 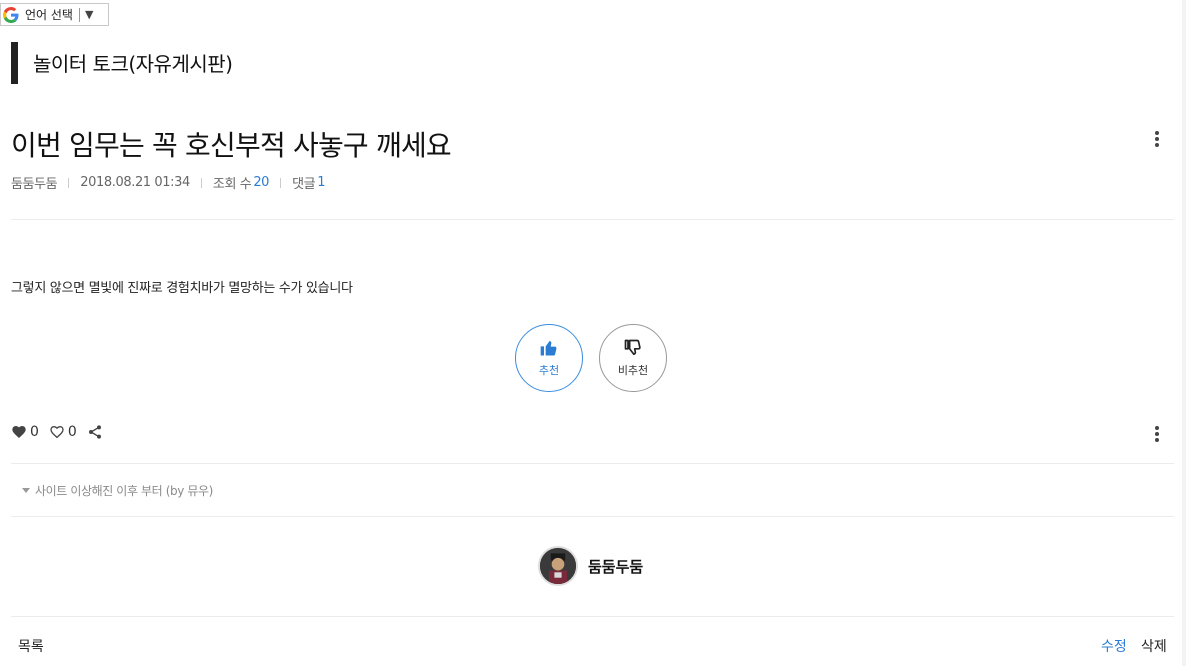 I want to click on post-title: 이번 임무는 꼭 호신부적 사놓구 깨세요, so click(x=231, y=145).